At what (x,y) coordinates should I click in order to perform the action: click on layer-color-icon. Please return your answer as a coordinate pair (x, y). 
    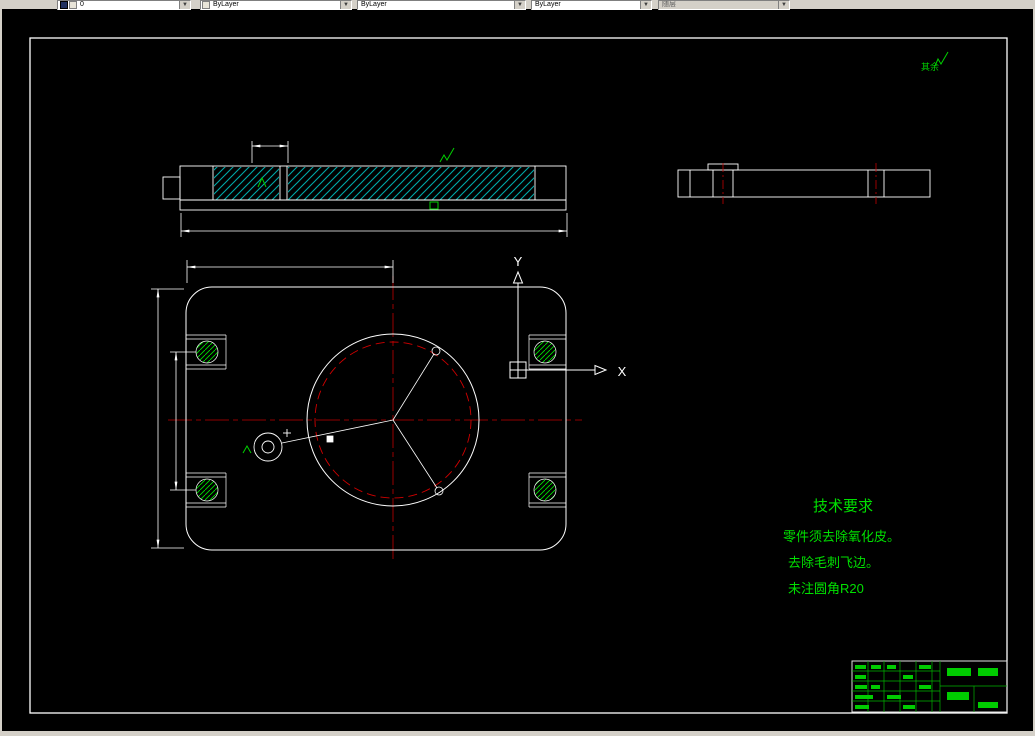
    Looking at the image, I should click on (73, 5).